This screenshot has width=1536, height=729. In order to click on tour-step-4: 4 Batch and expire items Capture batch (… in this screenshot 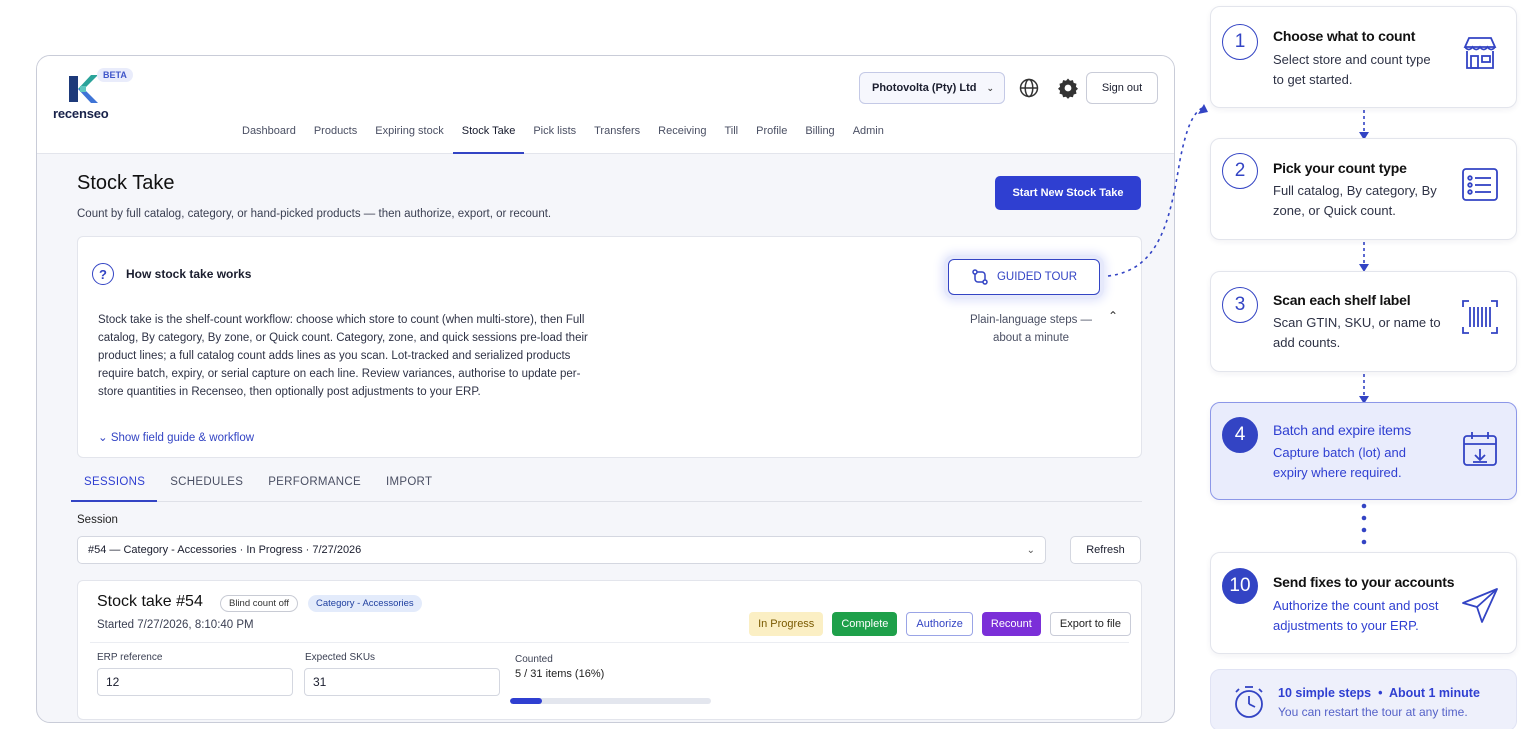, I will do `click(1363, 451)`.